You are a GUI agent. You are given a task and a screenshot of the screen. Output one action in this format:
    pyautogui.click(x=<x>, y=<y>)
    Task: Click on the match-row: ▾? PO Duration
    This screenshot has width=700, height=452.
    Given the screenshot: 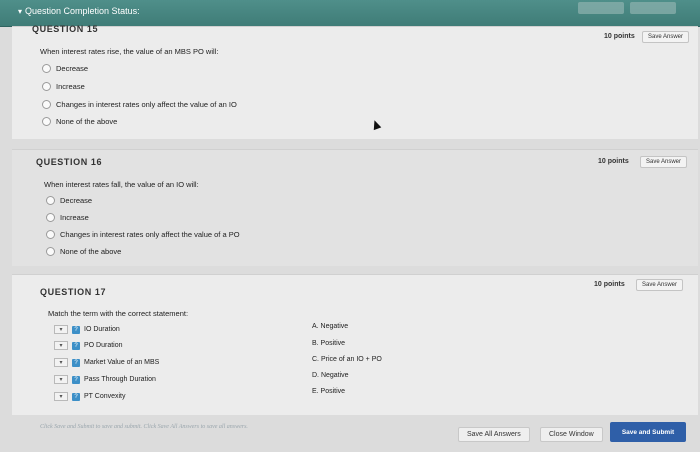 What is the action you would take?
    pyautogui.click(x=88, y=345)
    